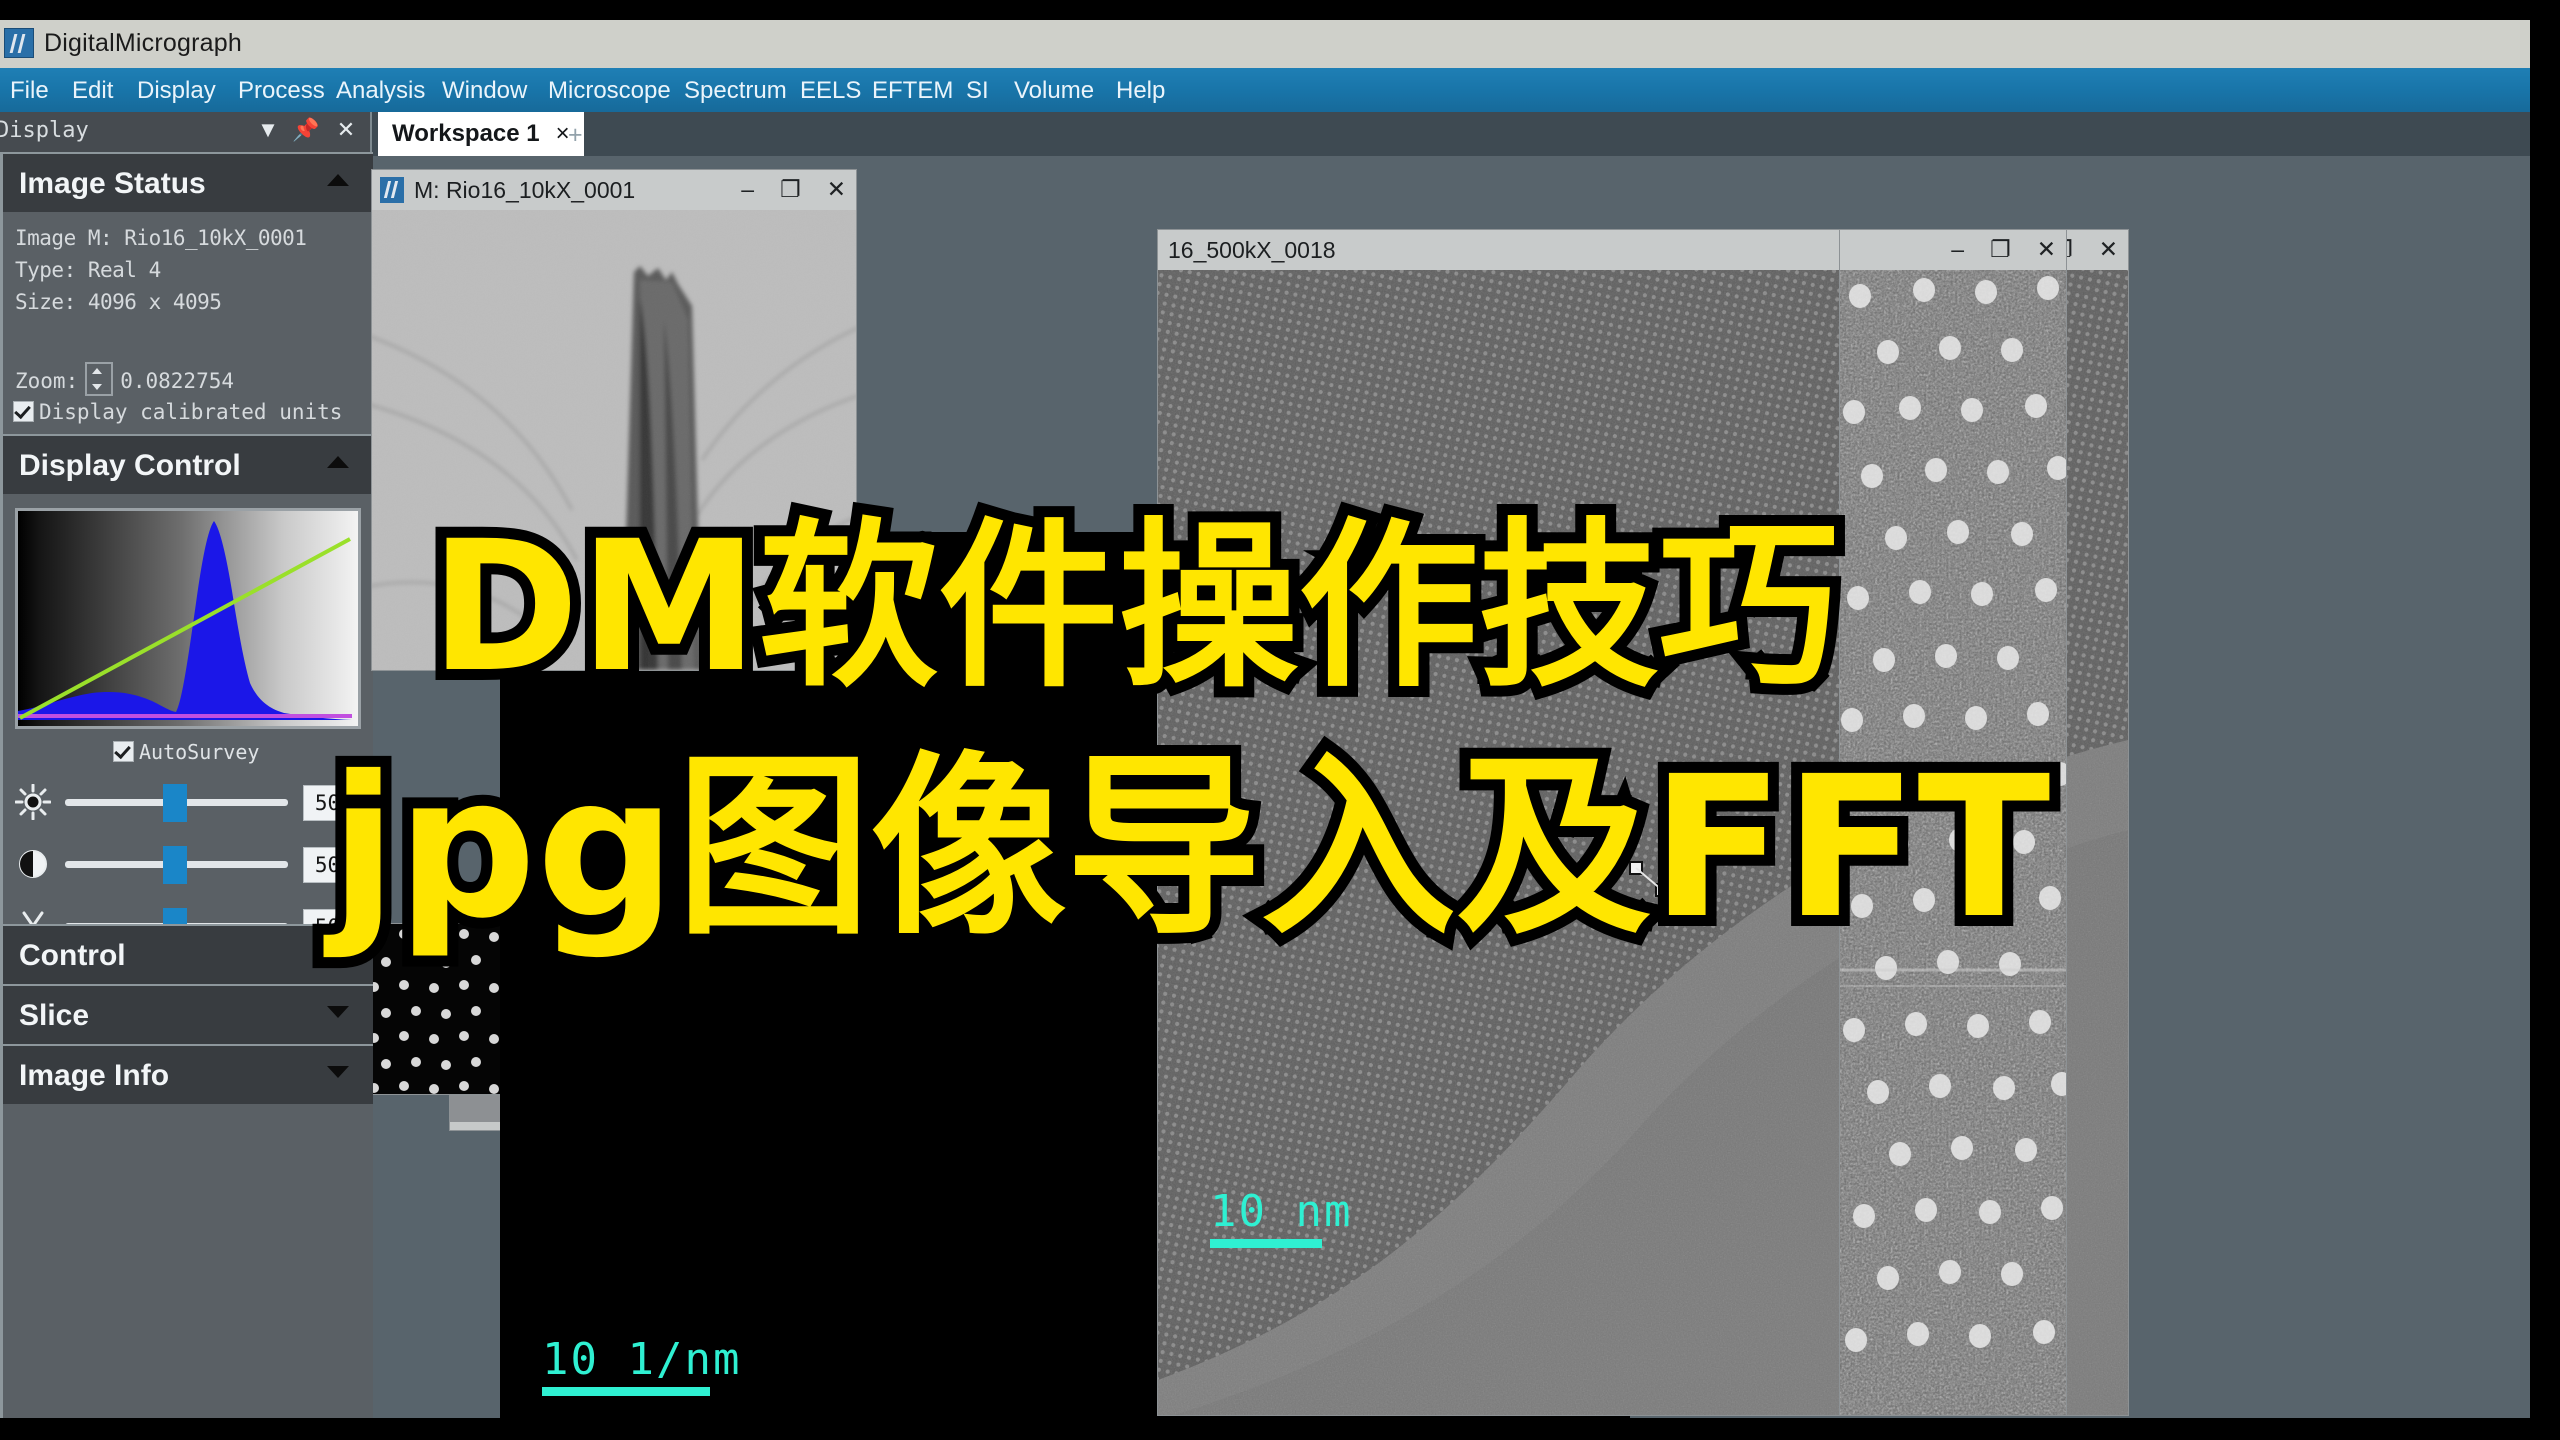 The image size is (2560, 1440). Describe the element at coordinates (47, 381) in the screenshot. I see `zoom-label: Zoom:` at that location.